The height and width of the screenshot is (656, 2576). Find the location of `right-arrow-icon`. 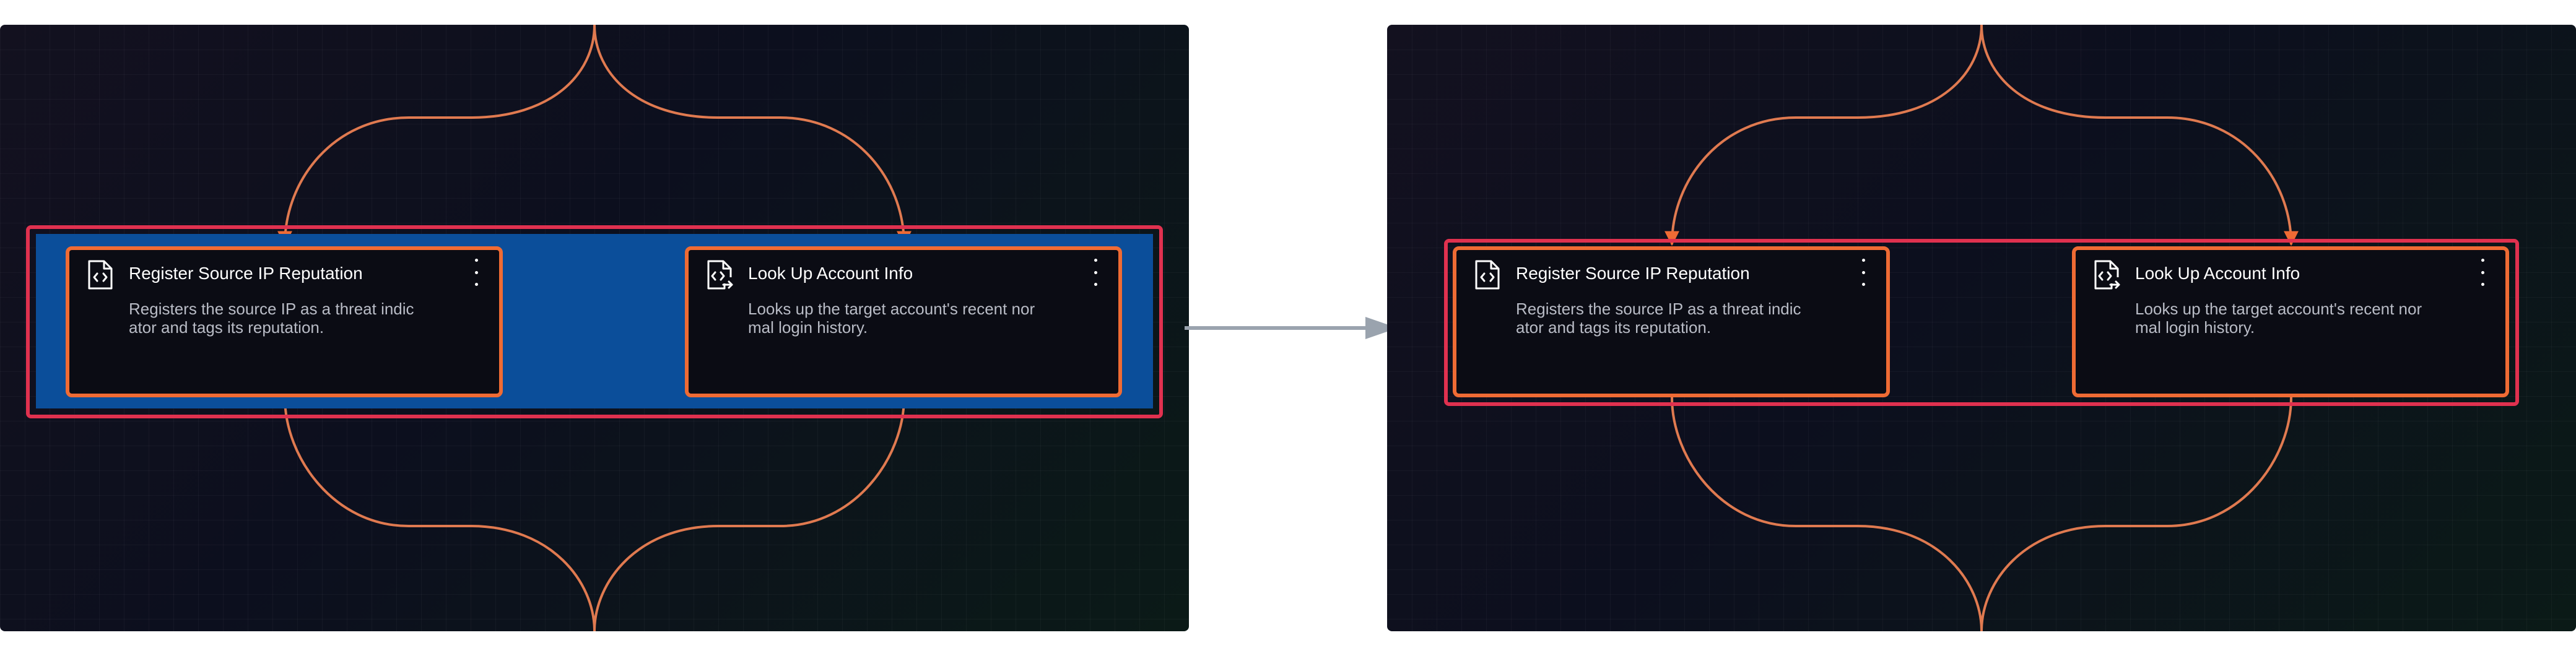

right-arrow-icon is located at coordinates (1291, 328).